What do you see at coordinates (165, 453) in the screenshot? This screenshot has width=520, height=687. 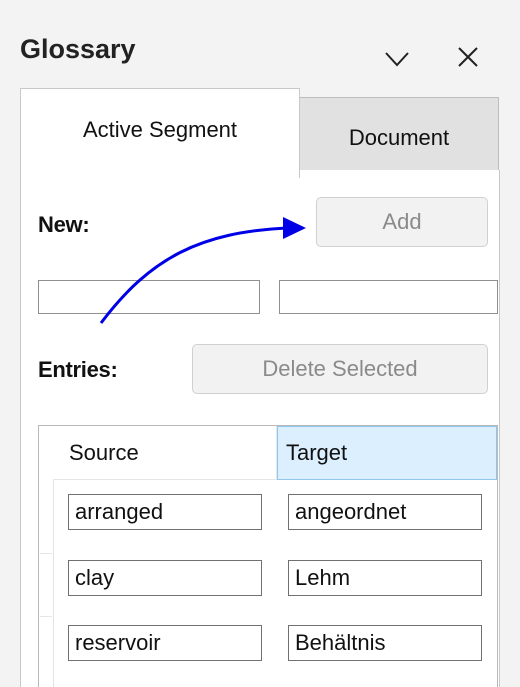 I see `column-header-source: Source` at bounding box center [165, 453].